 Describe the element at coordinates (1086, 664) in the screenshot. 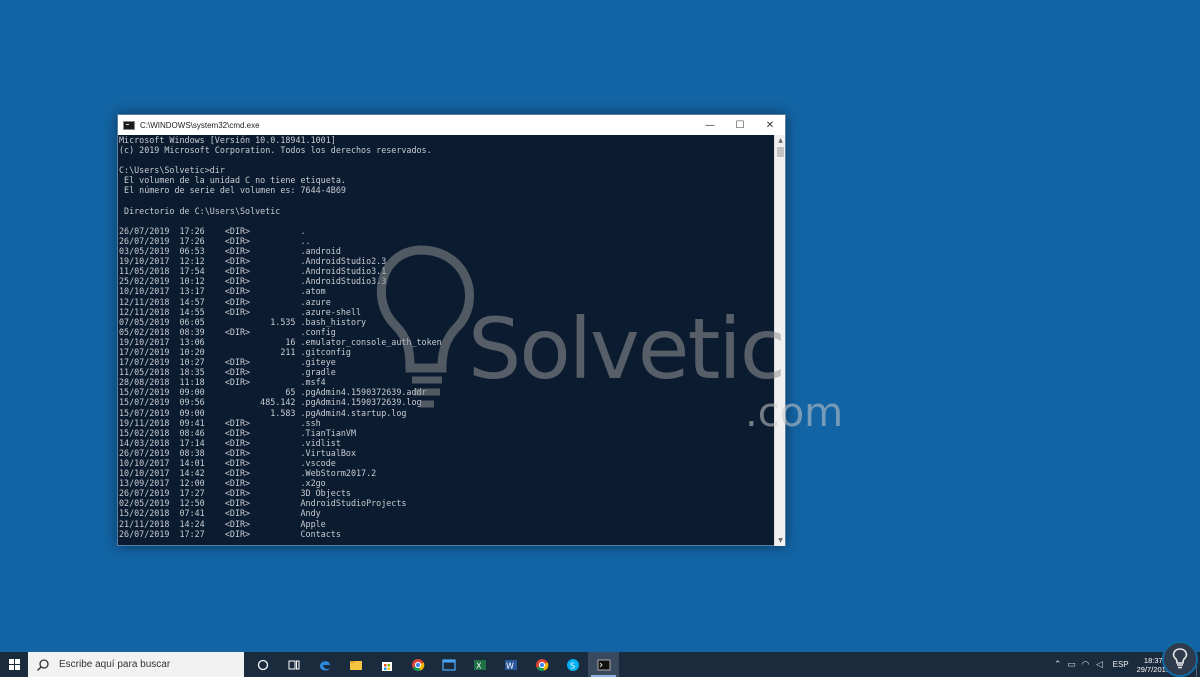

I see `wifi-icon: ◠` at that location.